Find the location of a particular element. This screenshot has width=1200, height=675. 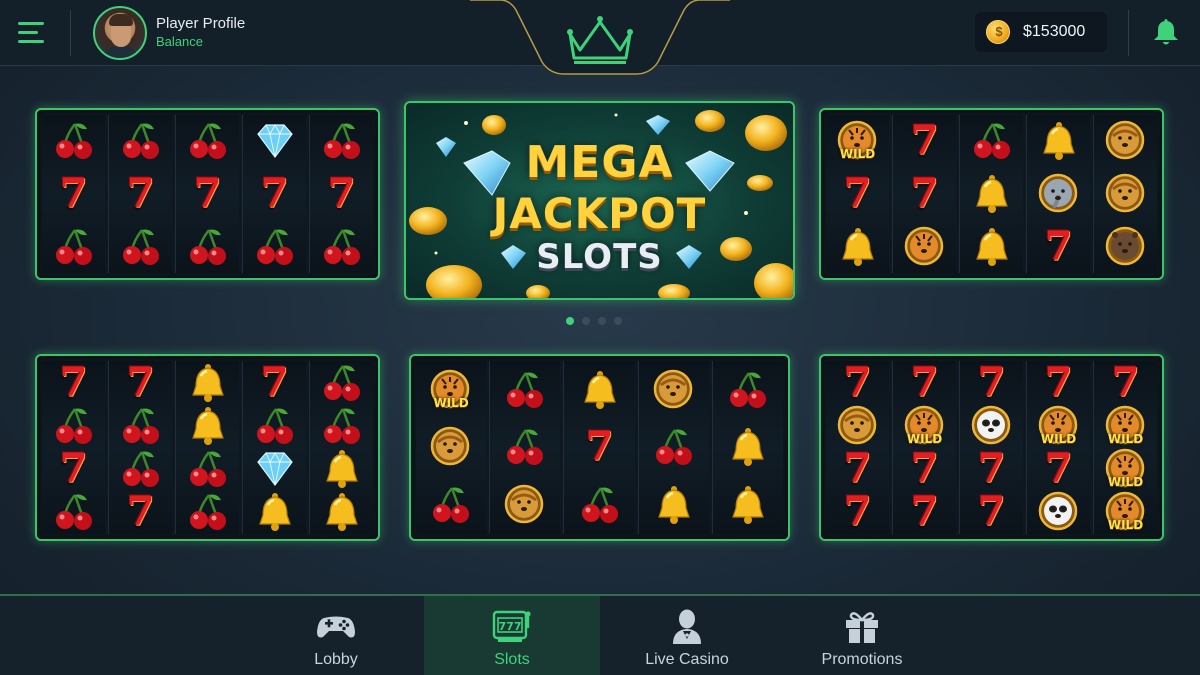

slot-machine-fruit-bells: 77777 is located at coordinates (207, 447).